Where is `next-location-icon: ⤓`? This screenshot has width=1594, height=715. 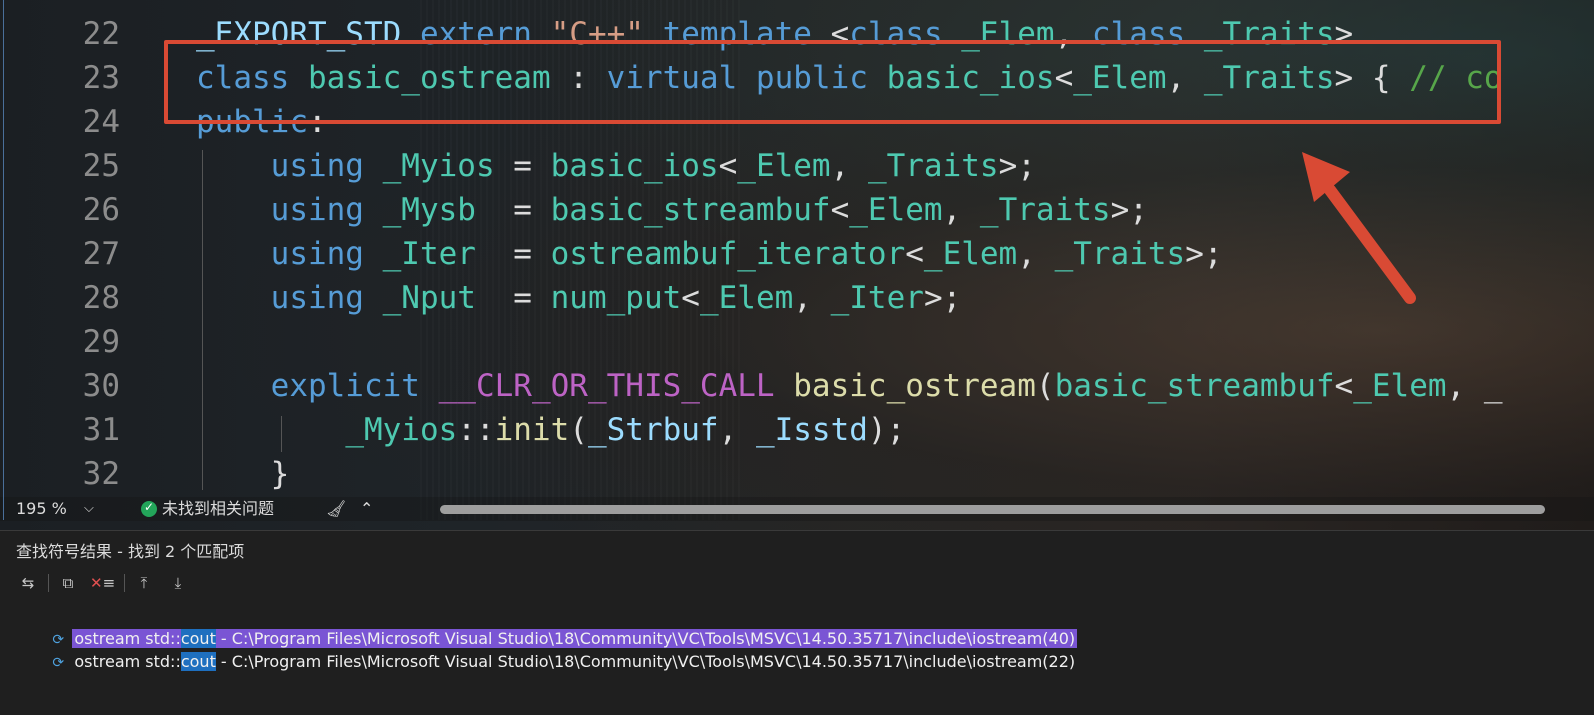
next-location-icon: ⤓ is located at coordinates (178, 583).